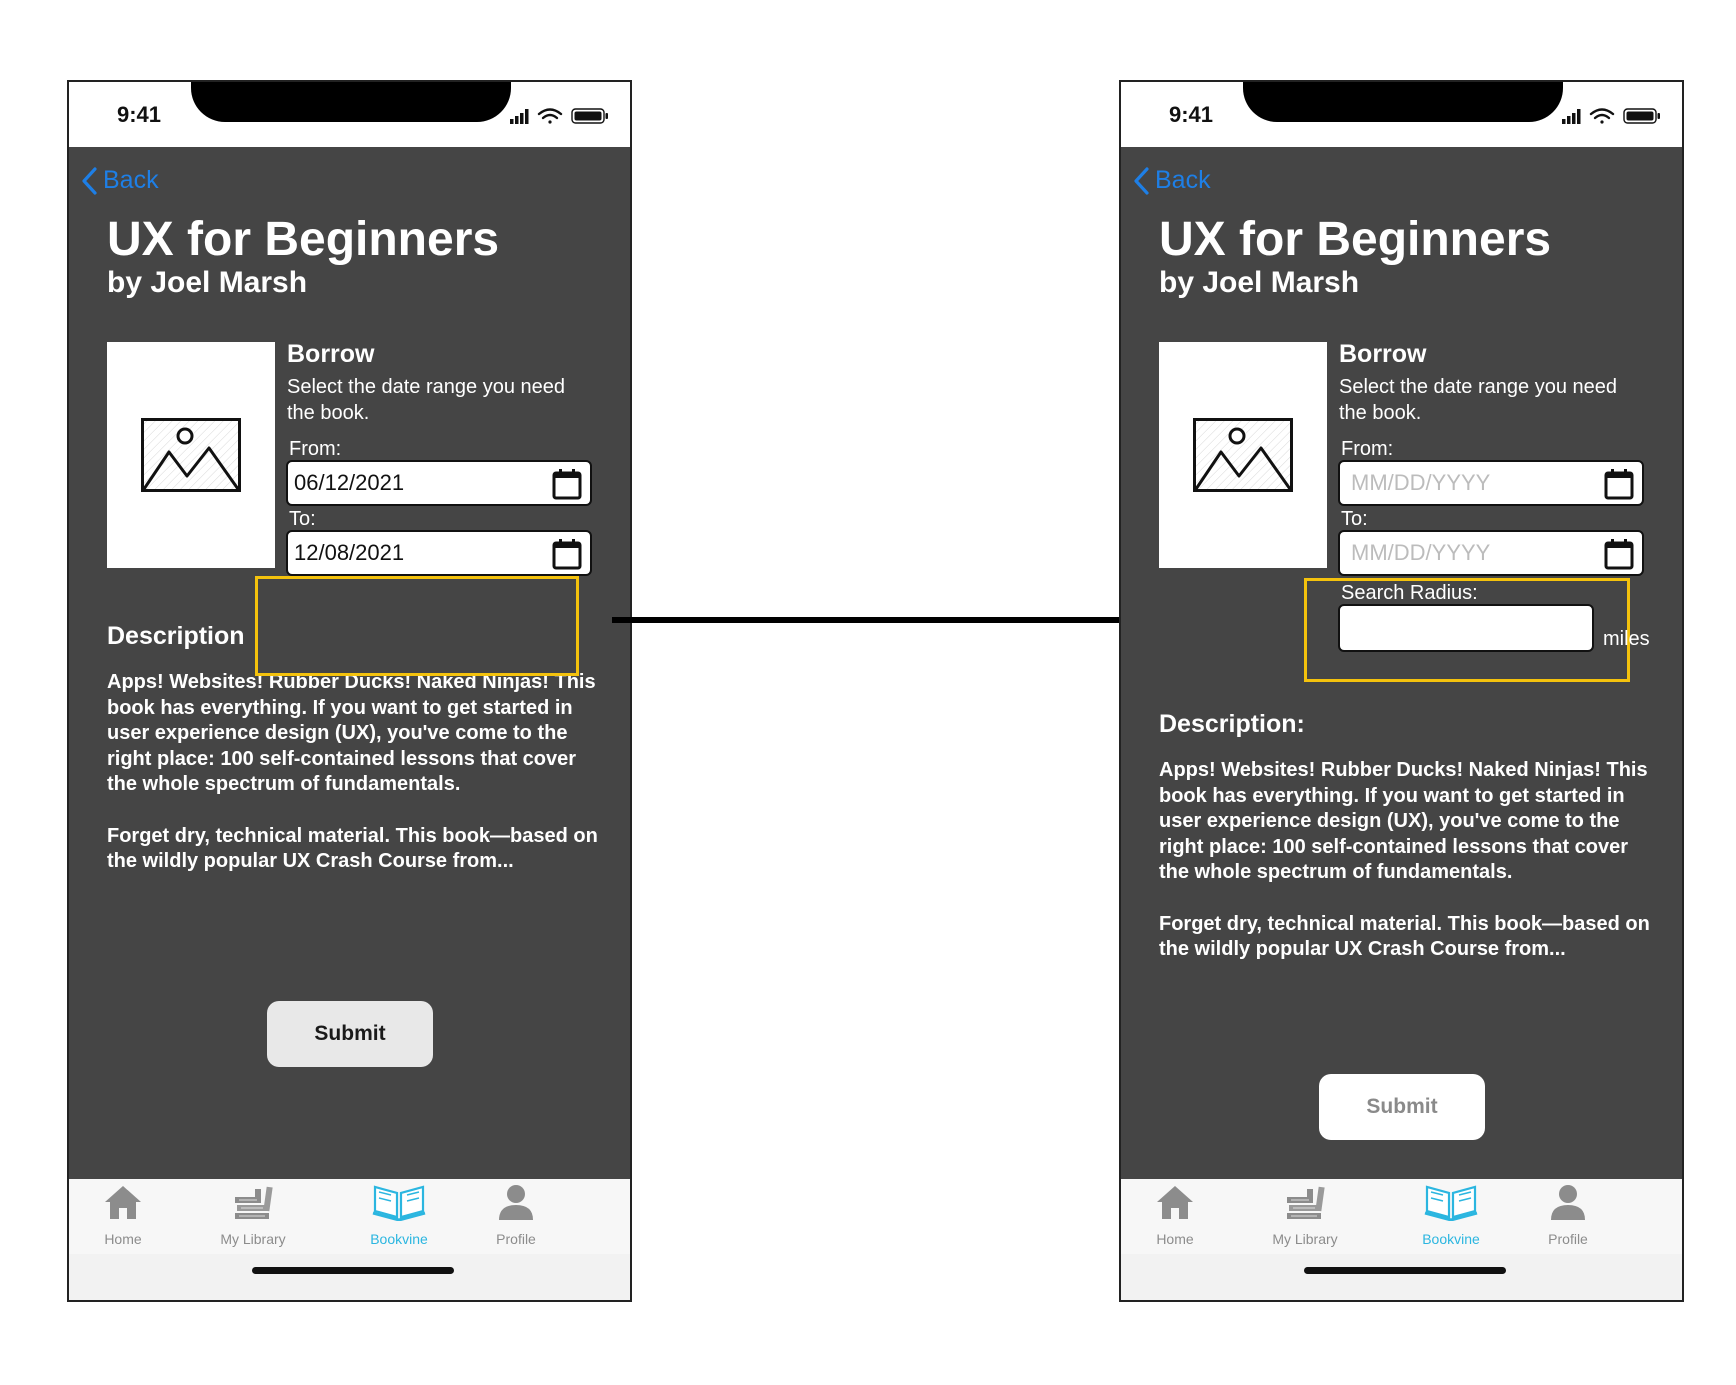 This screenshot has width=1736, height=1385. Describe the element at coordinates (1409, 593) in the screenshot. I see `search-radius-label: Search Radius:` at that location.